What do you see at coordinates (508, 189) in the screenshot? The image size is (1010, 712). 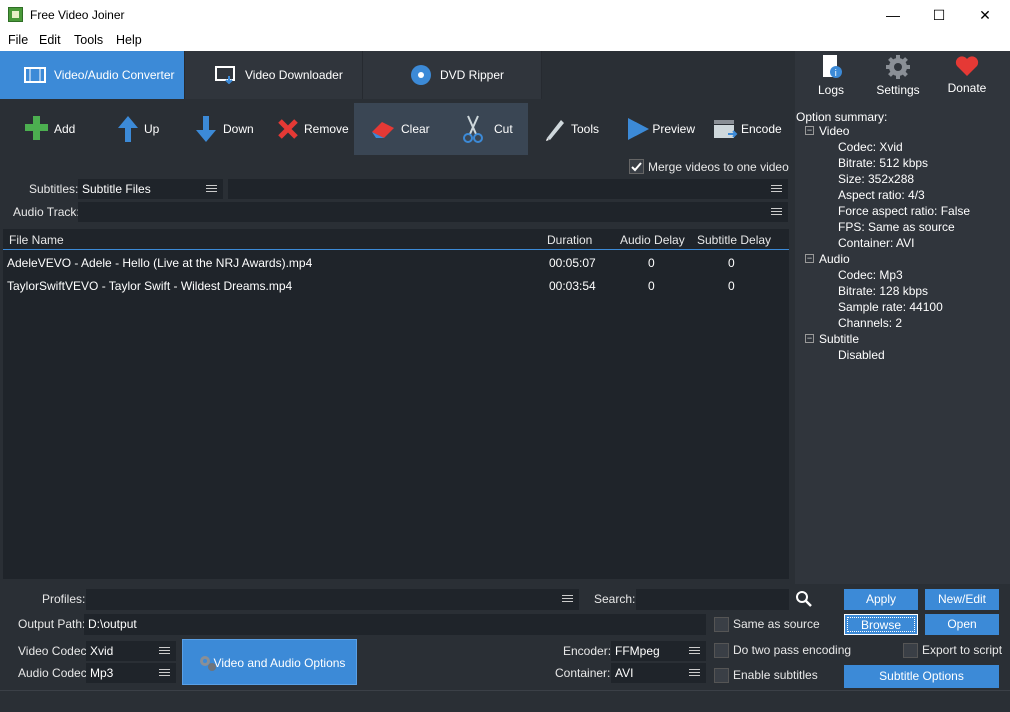 I see `subtitle-file-select` at bounding box center [508, 189].